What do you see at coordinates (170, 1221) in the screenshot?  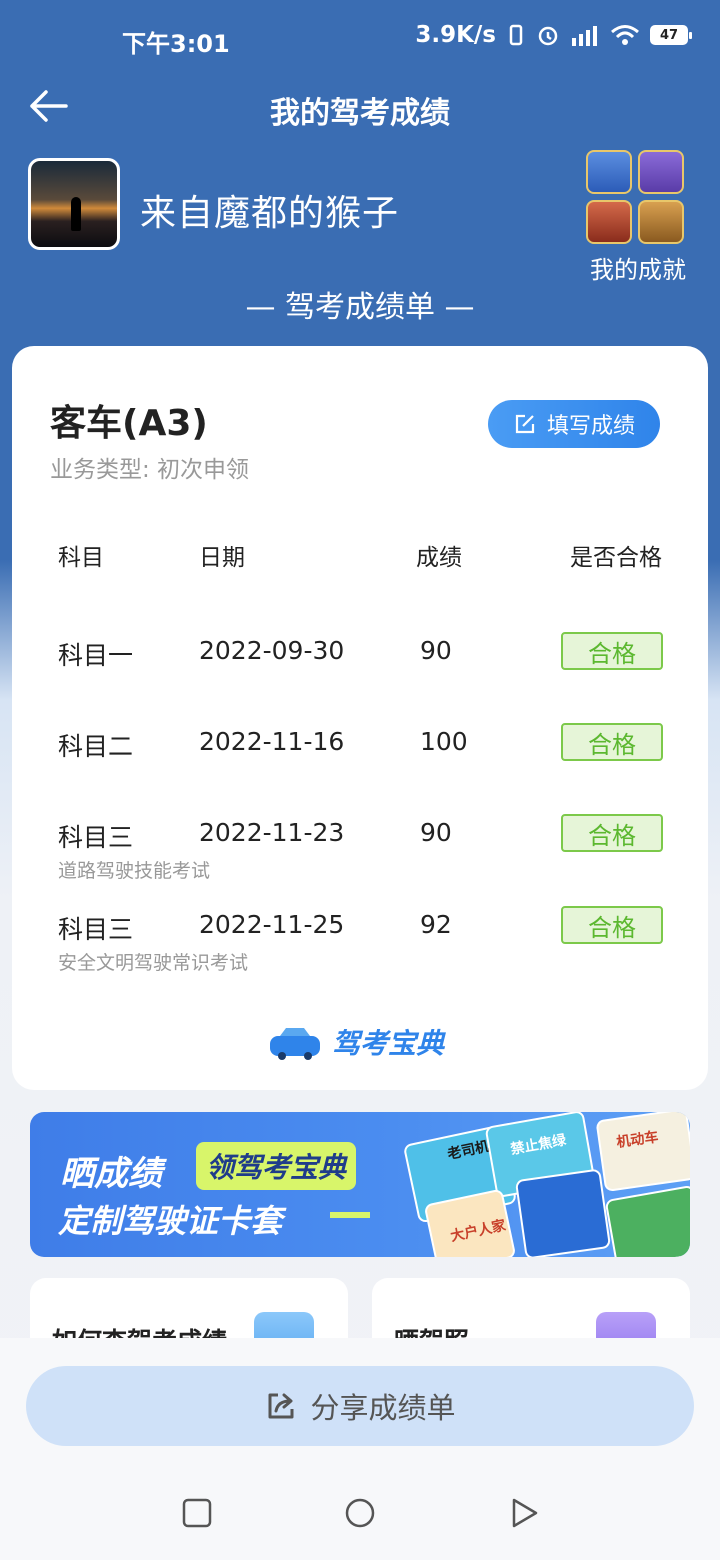 I see `promo-subtitle: 定制驾驶证卡套` at bounding box center [170, 1221].